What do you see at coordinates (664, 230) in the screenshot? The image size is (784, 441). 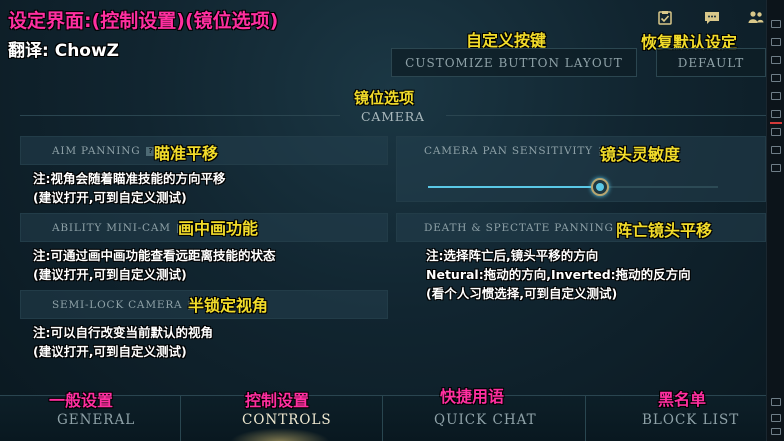 I see `death-panning-zh: 阵亡镜头平移` at bounding box center [664, 230].